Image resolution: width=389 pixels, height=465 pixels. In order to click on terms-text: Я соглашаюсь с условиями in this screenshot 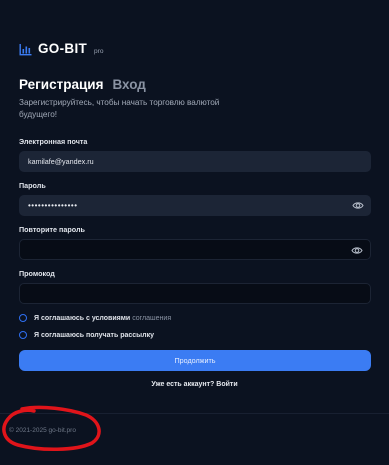, I will do `click(82, 318)`.